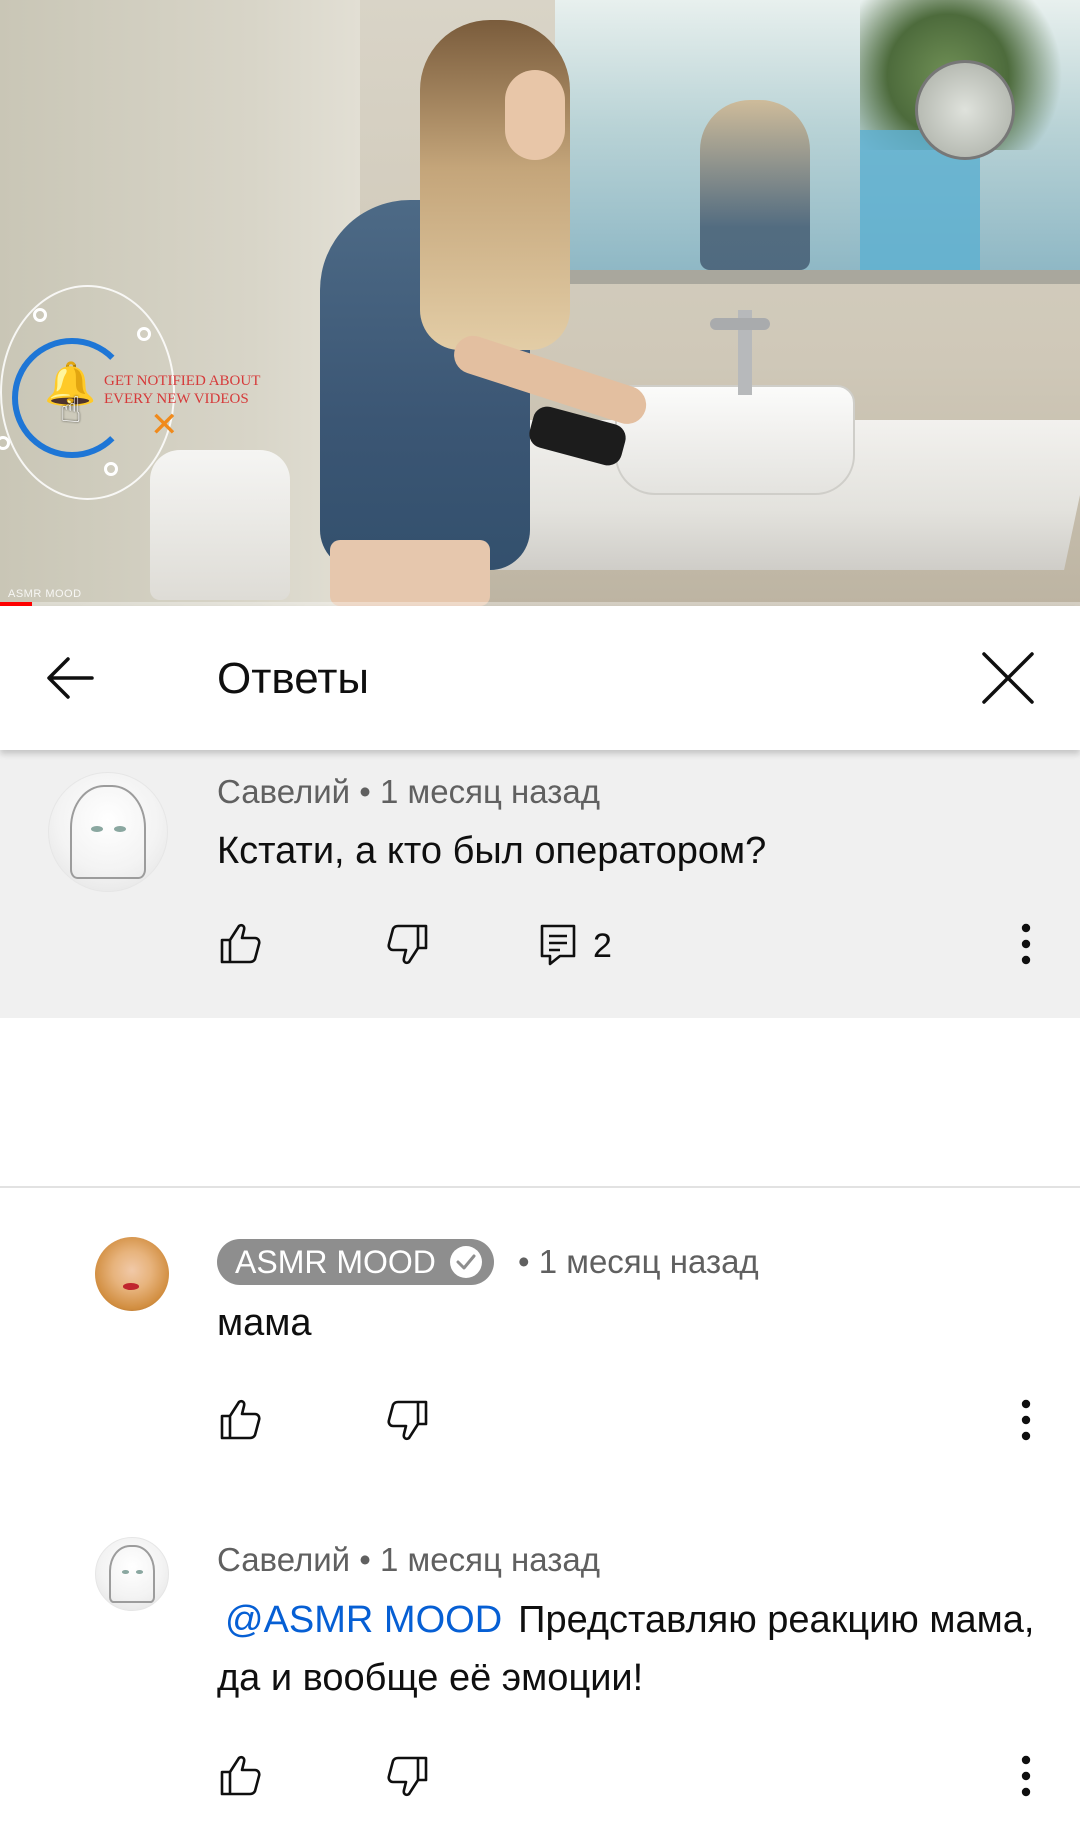  Describe the element at coordinates (45, 594) in the screenshot. I see `video-watermark: ASMR MOOD` at that location.